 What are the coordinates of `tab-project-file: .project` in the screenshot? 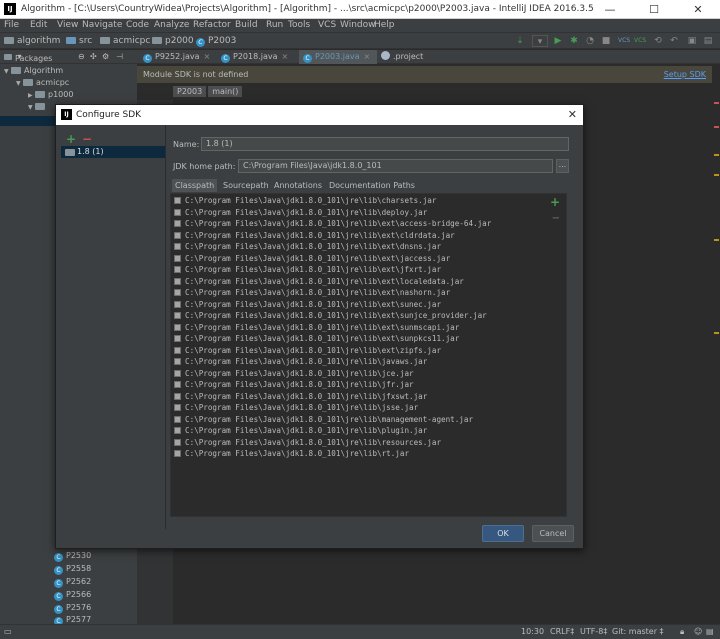 It's located at (412, 57).